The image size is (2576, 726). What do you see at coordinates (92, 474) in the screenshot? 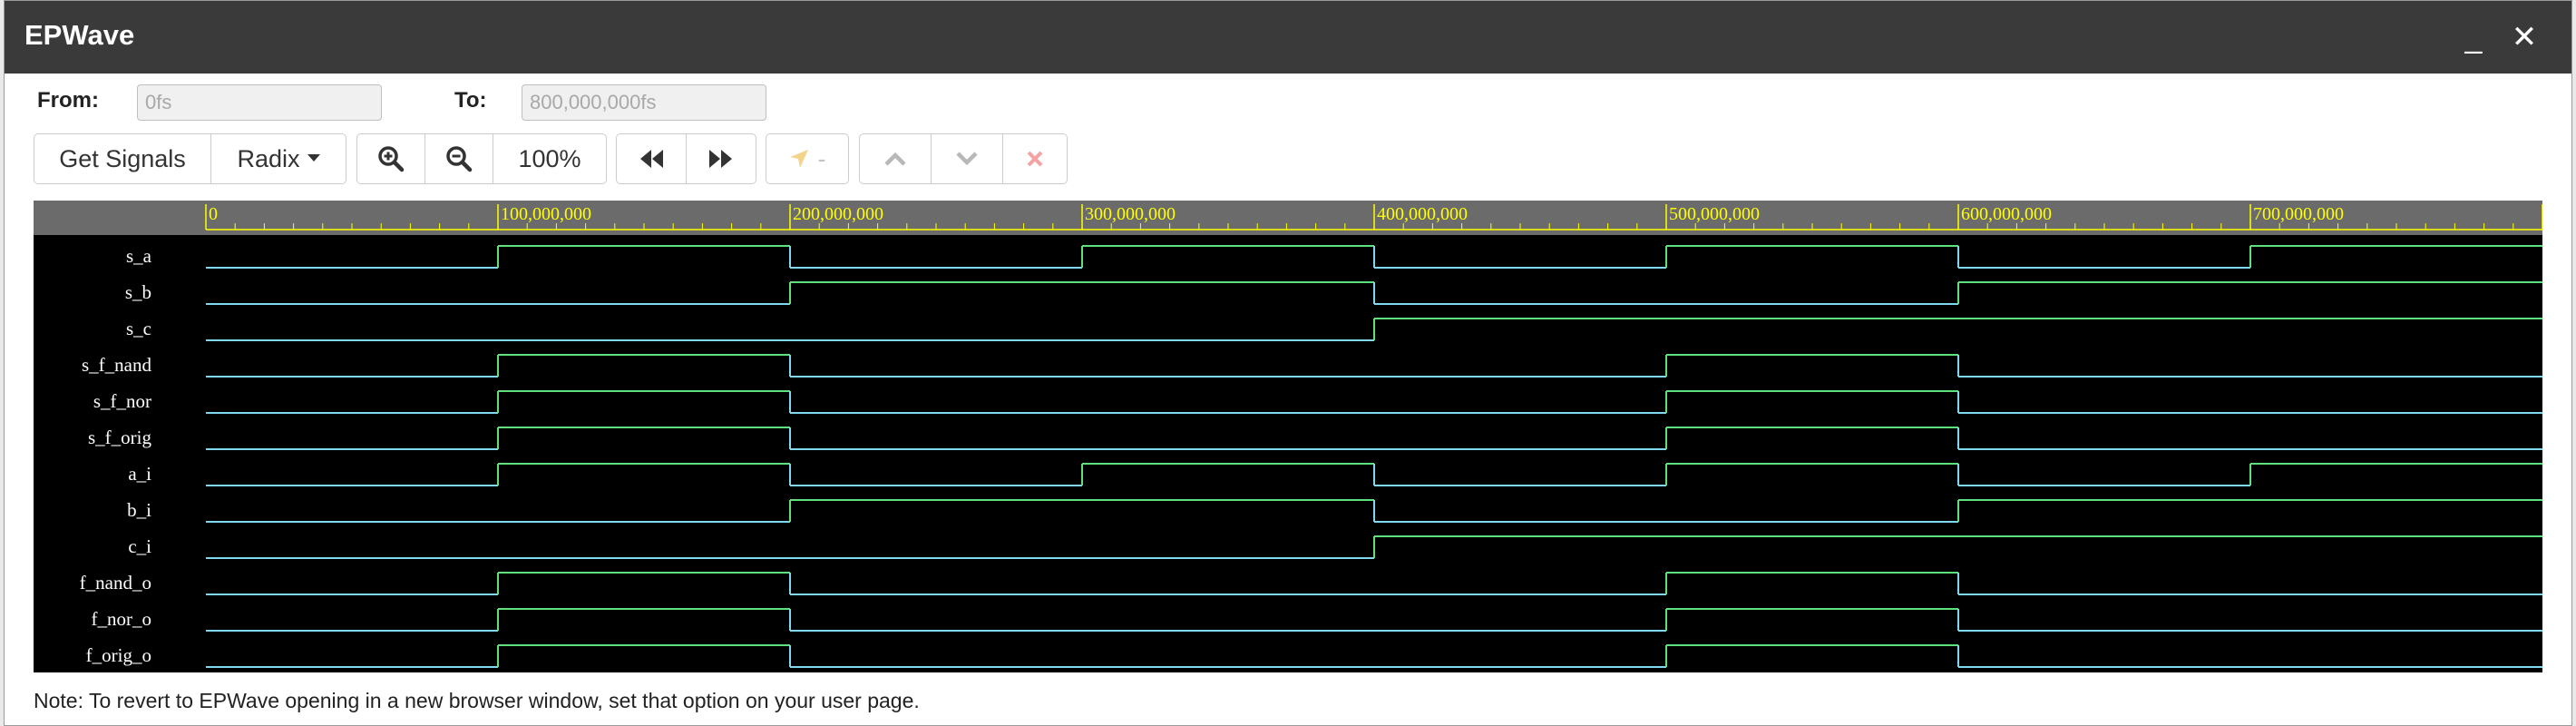
I see `signal-name: a_i` at bounding box center [92, 474].